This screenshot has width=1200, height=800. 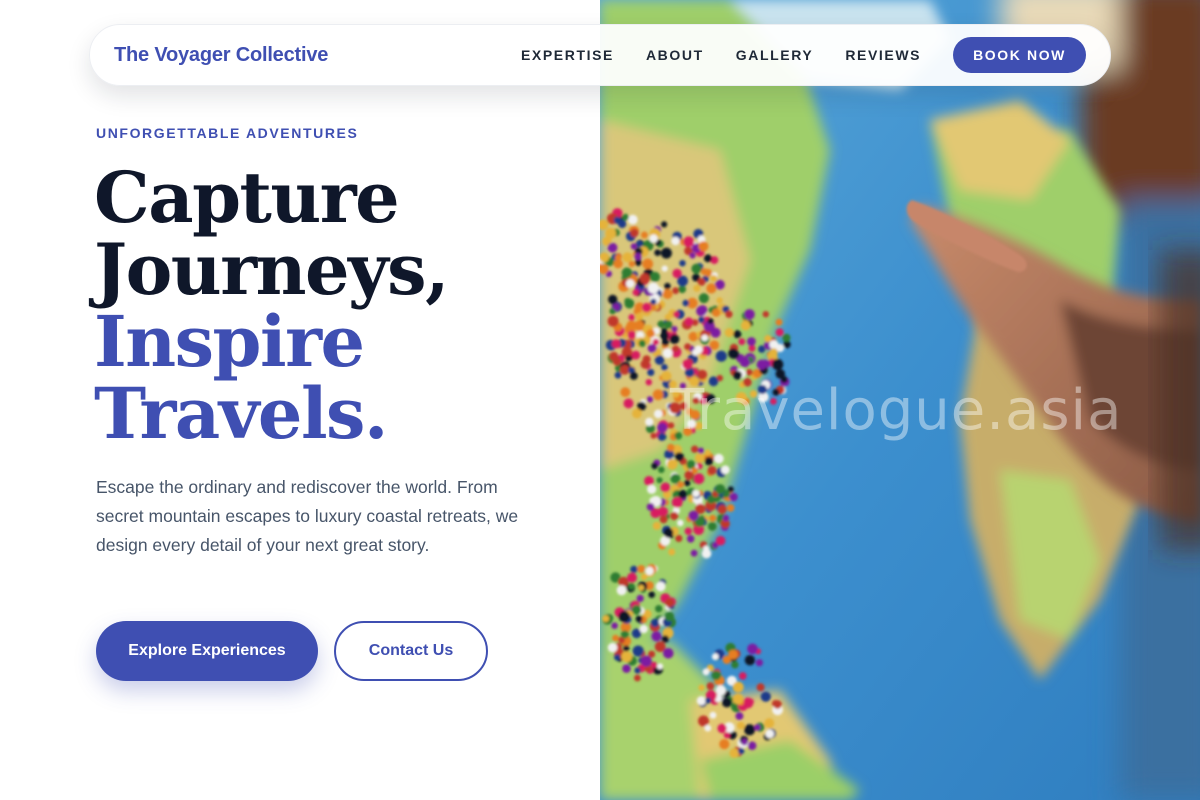 I want to click on explore-experiences-button: Explore Experiences, so click(x=207, y=651).